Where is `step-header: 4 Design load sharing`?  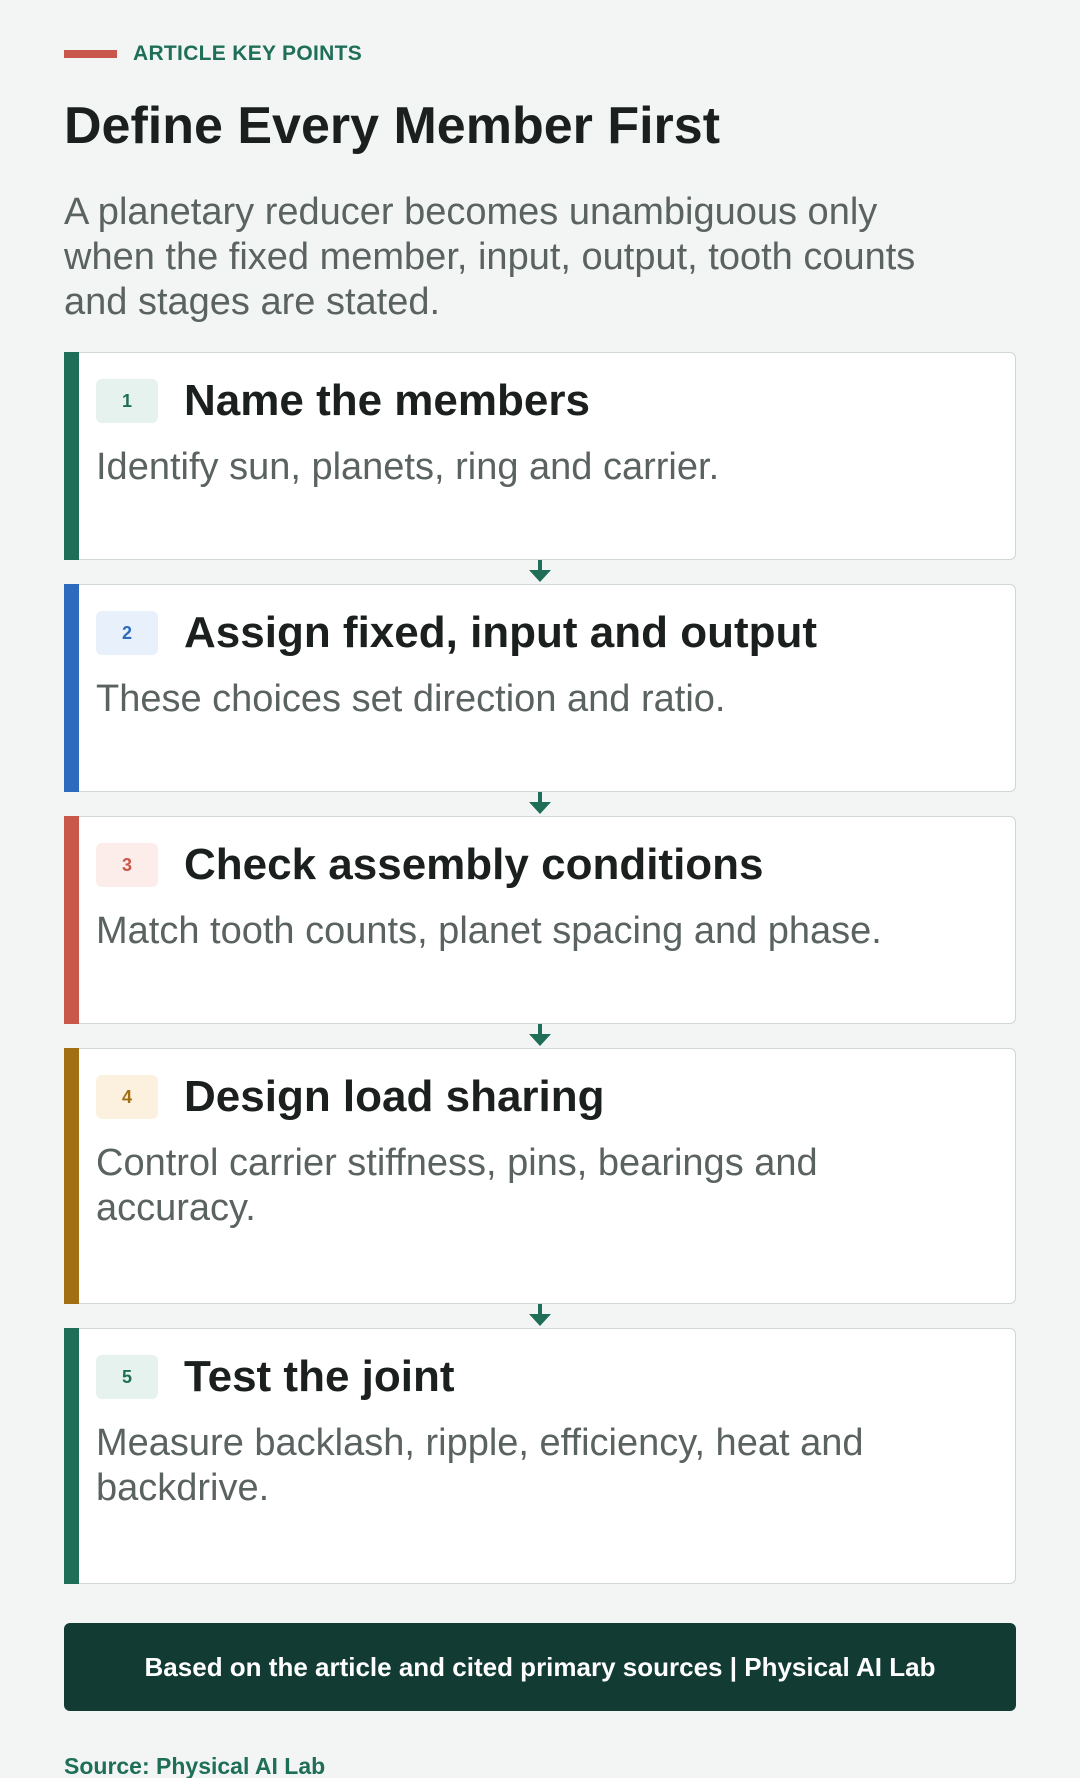
step-header: 4 Design load sharing is located at coordinates (540, 1096).